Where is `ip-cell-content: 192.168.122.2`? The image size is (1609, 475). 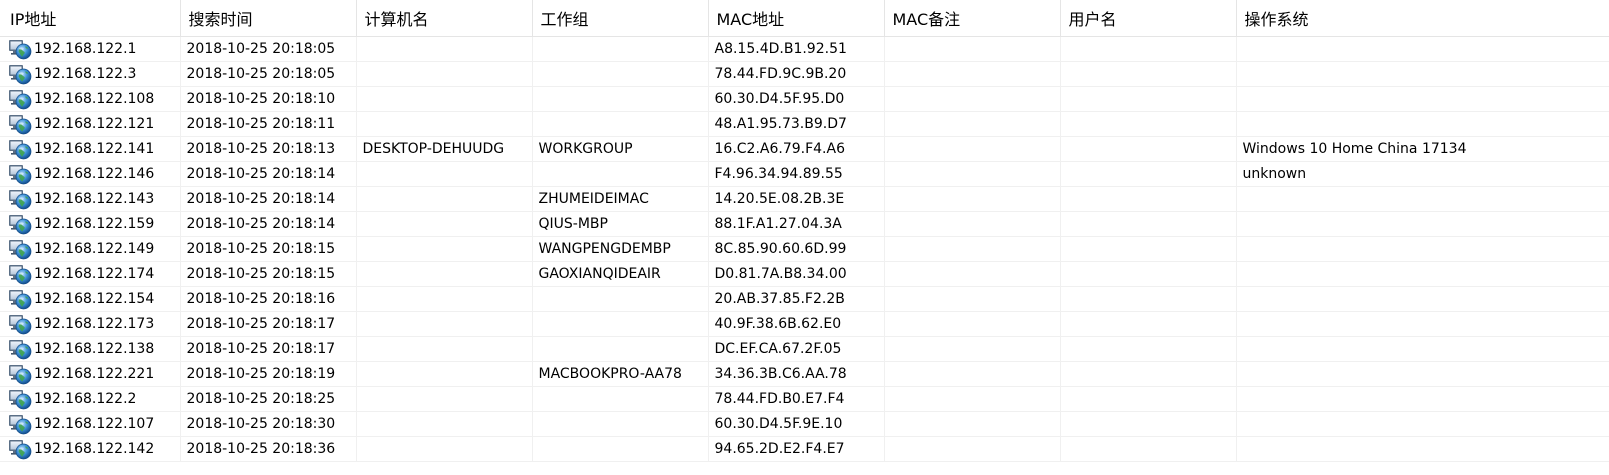
ip-cell-content: 192.168.122.2 is located at coordinates (93, 399).